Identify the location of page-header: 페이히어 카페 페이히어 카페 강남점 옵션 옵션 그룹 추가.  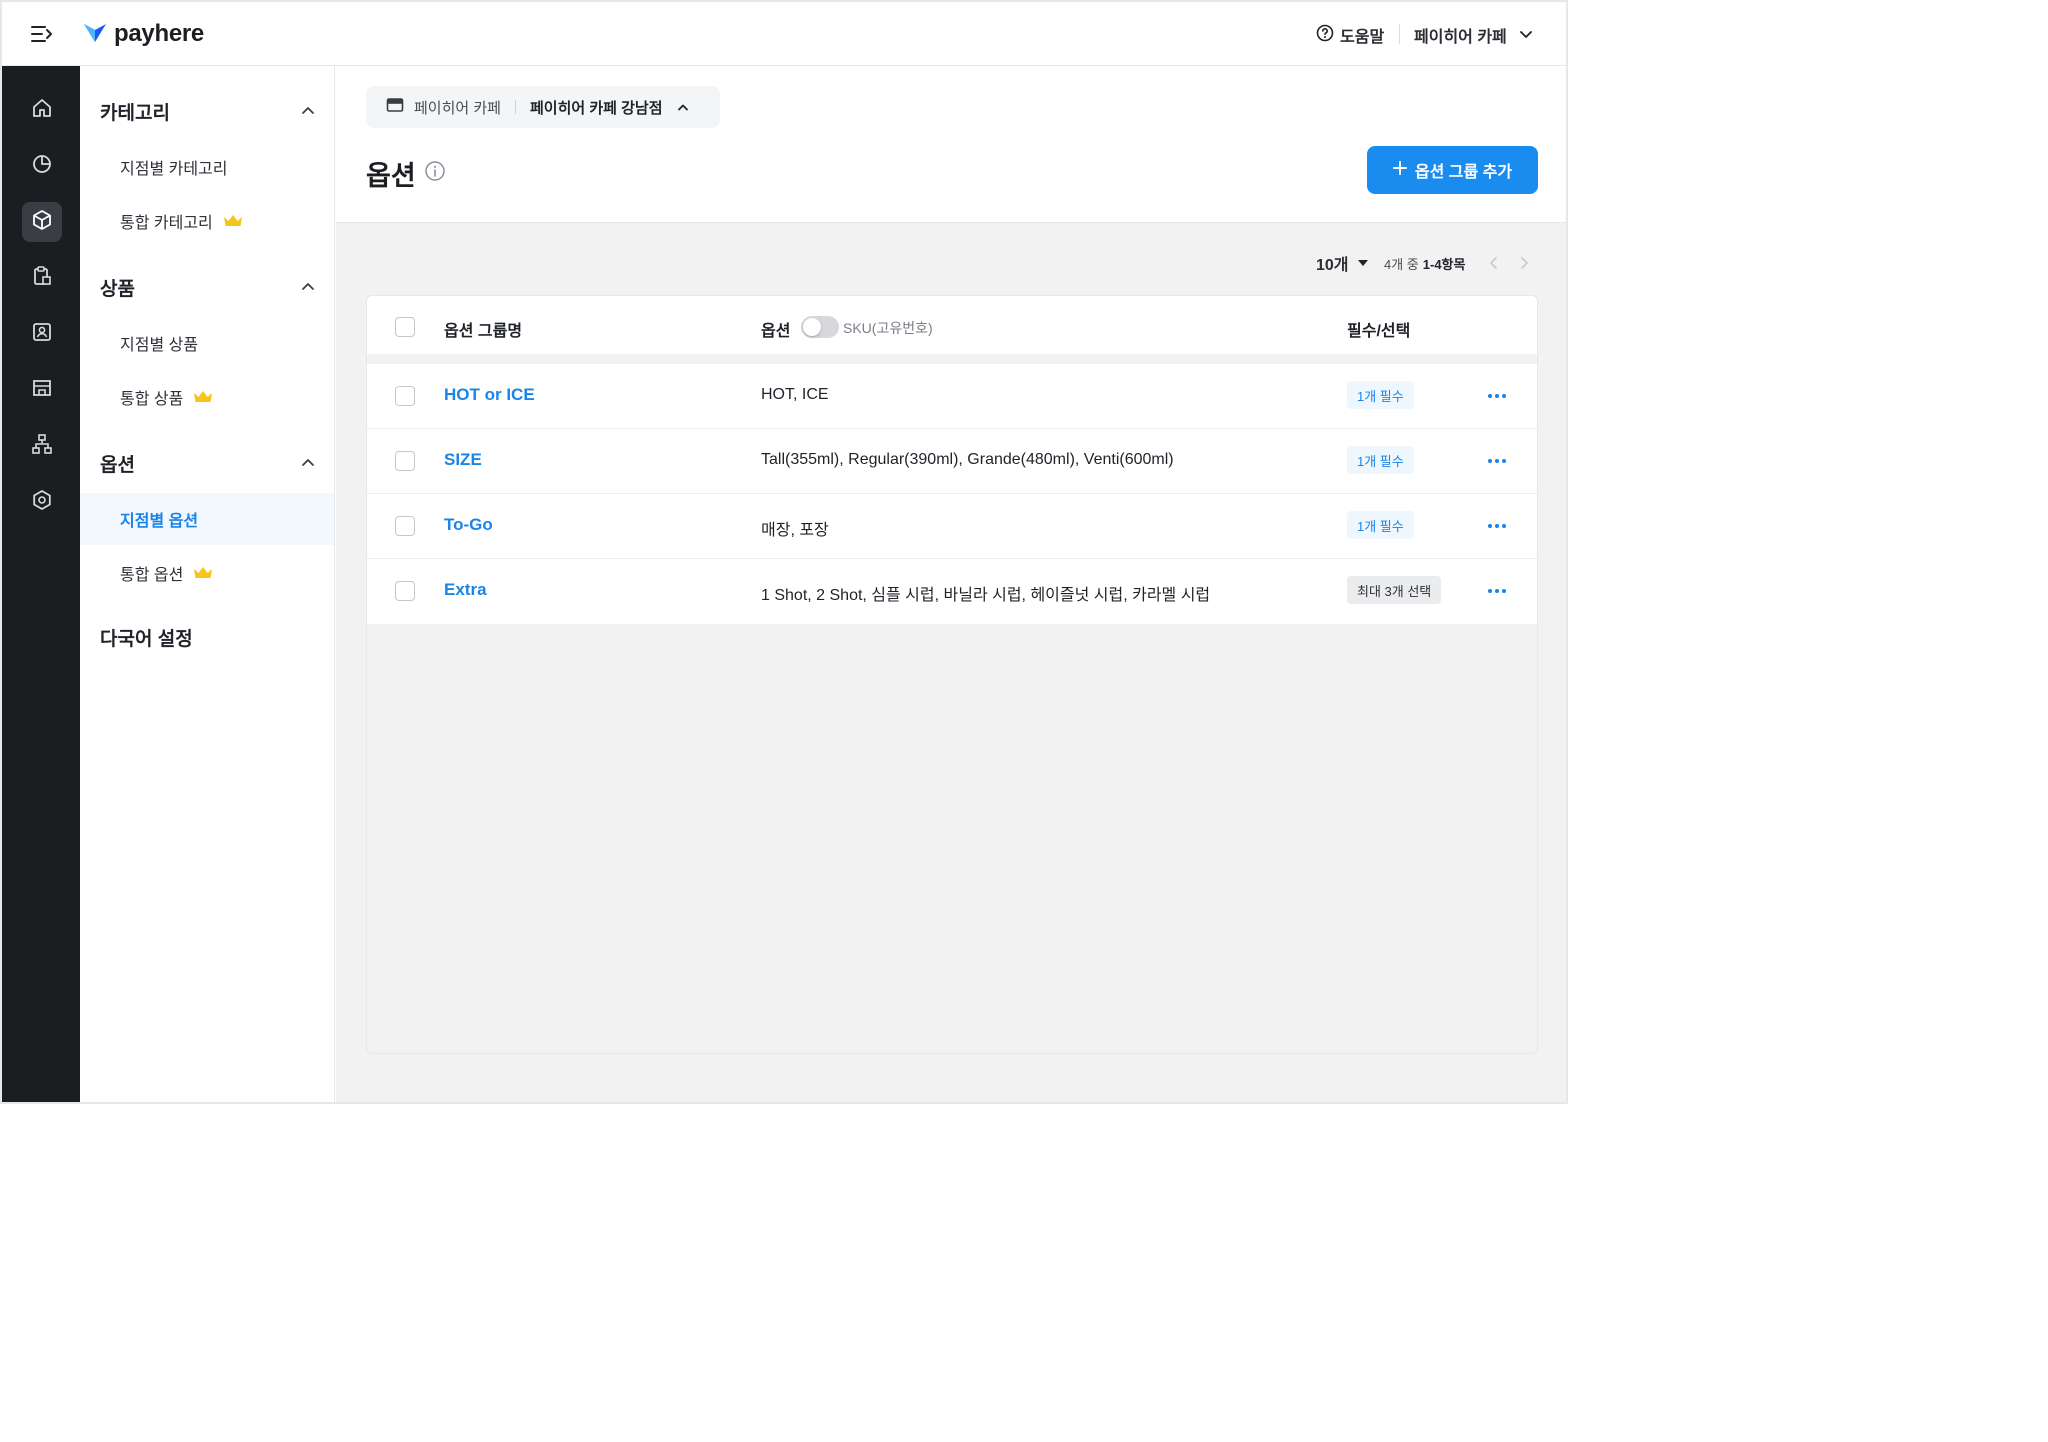
(951, 144).